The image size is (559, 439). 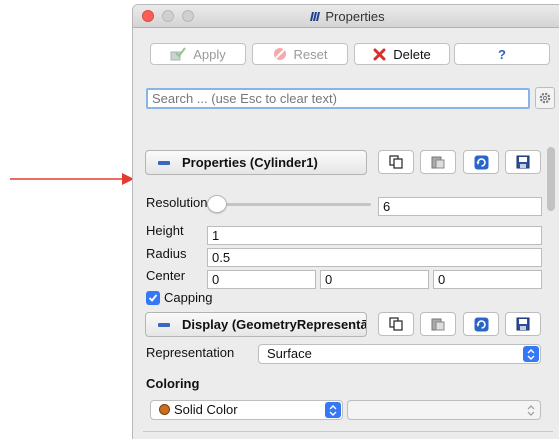 What do you see at coordinates (177, 202) in the screenshot?
I see `resolution-label: Resolution` at bounding box center [177, 202].